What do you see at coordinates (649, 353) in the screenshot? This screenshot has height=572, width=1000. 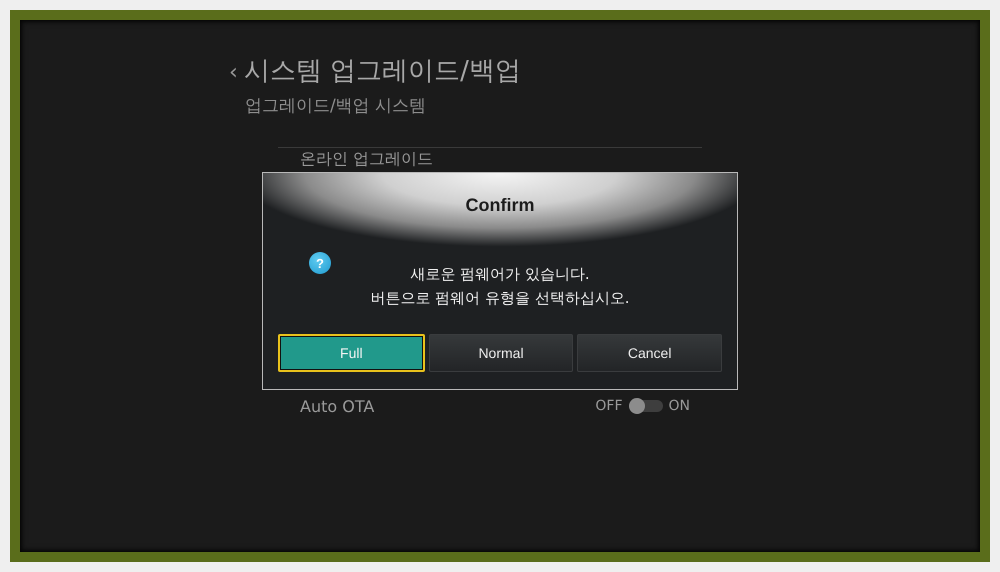 I see `dialog-button: Cancel` at bounding box center [649, 353].